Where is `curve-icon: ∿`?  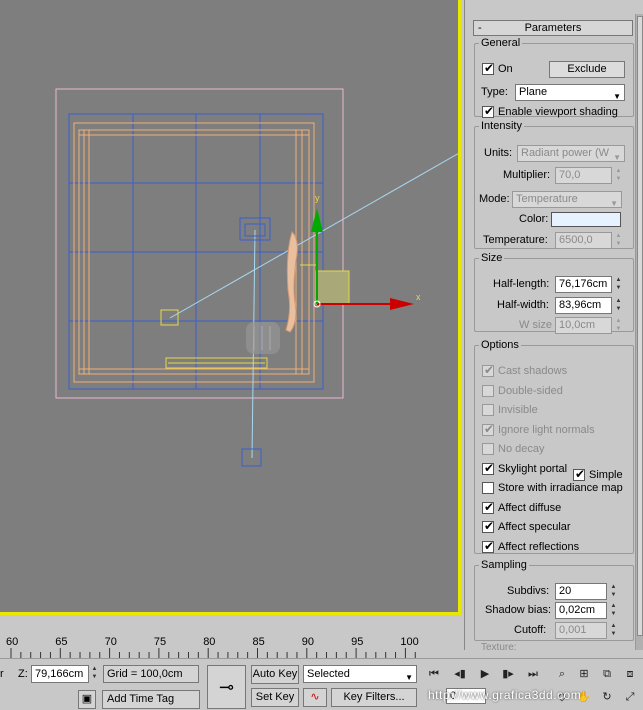
curve-icon: ∿ is located at coordinates (315, 697).